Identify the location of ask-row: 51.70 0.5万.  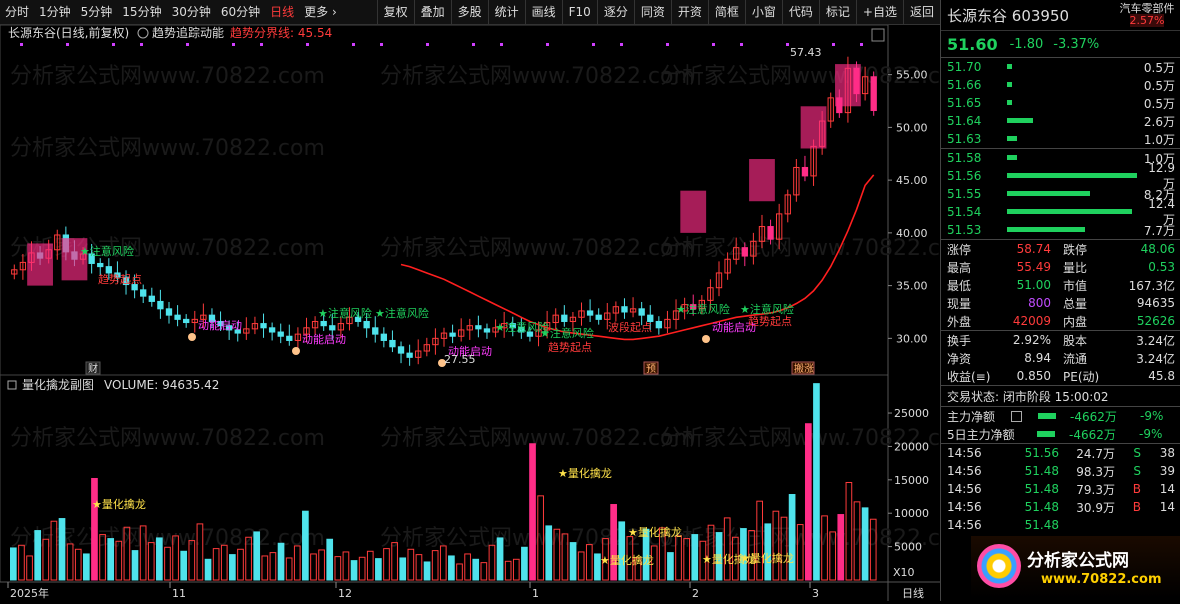
(1060, 67).